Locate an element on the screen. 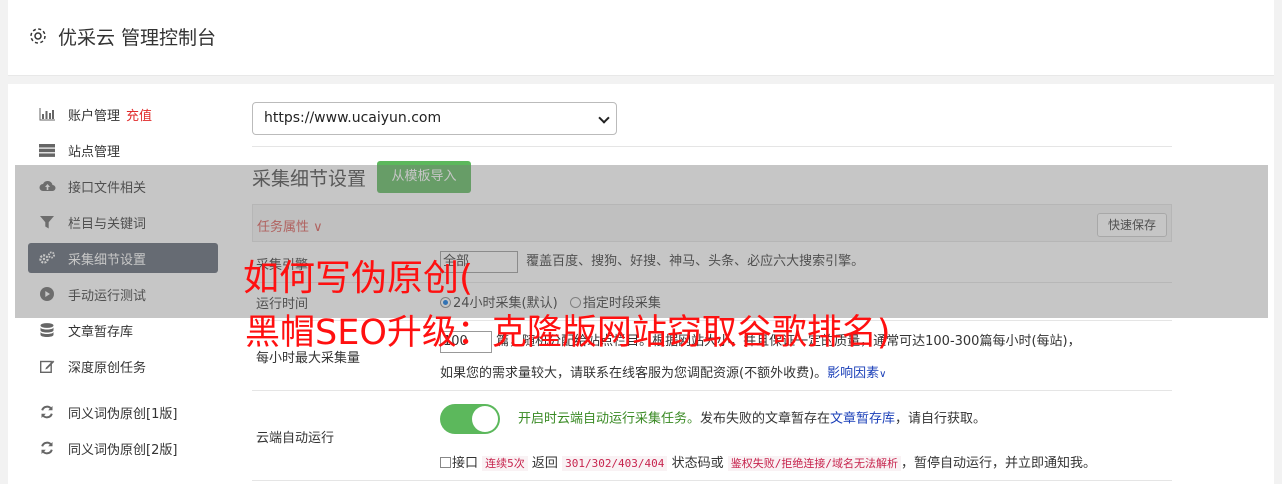 This screenshot has width=1282, height=484. sidebar-item-synonym-v2: 同义词伪原创[2版] is located at coordinates (123, 448).